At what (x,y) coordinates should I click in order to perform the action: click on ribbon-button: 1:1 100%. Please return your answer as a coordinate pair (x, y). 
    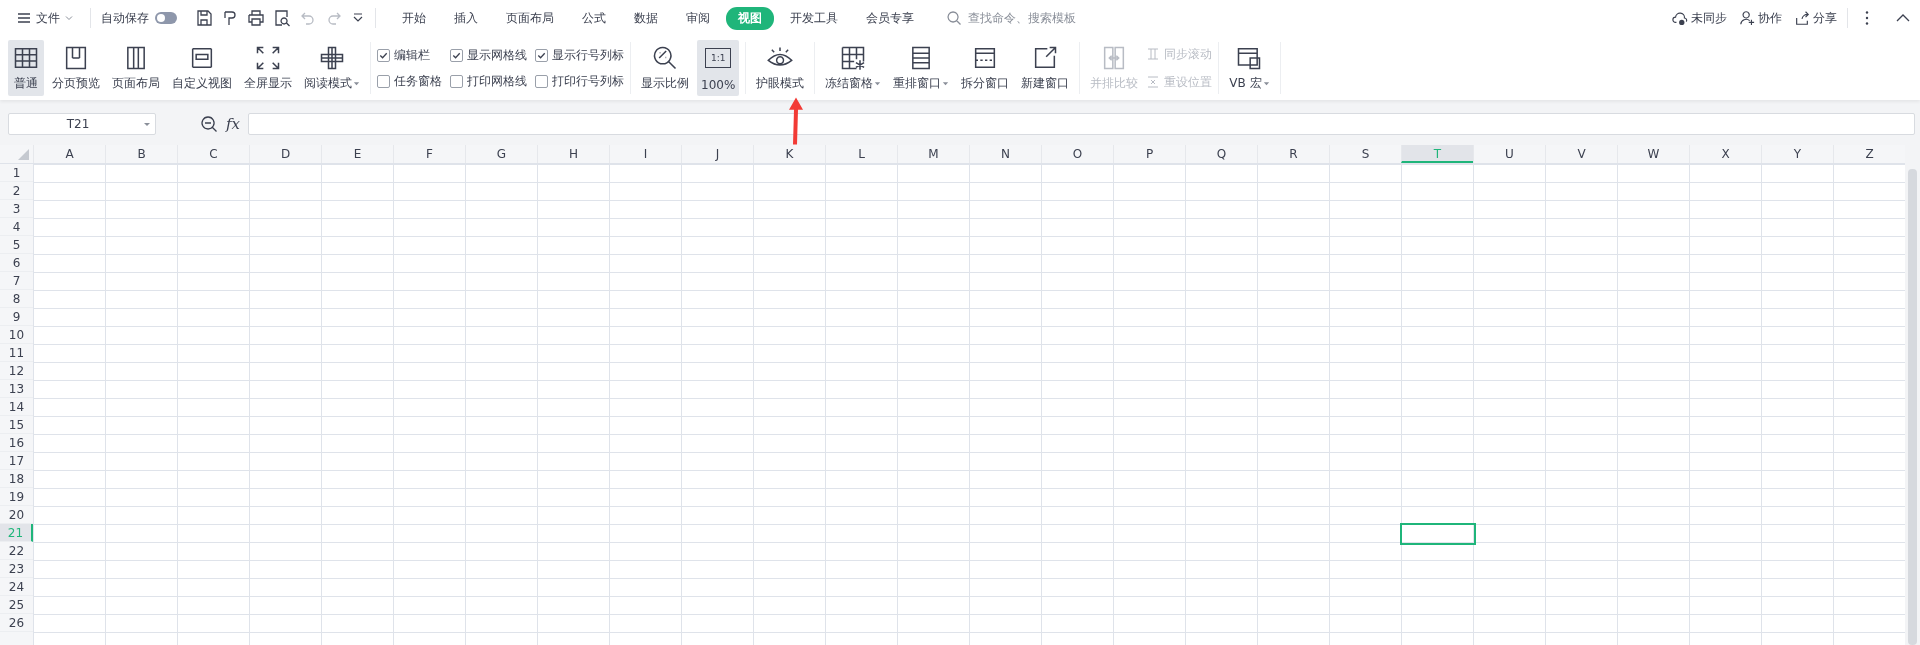
    Looking at the image, I should click on (718, 68).